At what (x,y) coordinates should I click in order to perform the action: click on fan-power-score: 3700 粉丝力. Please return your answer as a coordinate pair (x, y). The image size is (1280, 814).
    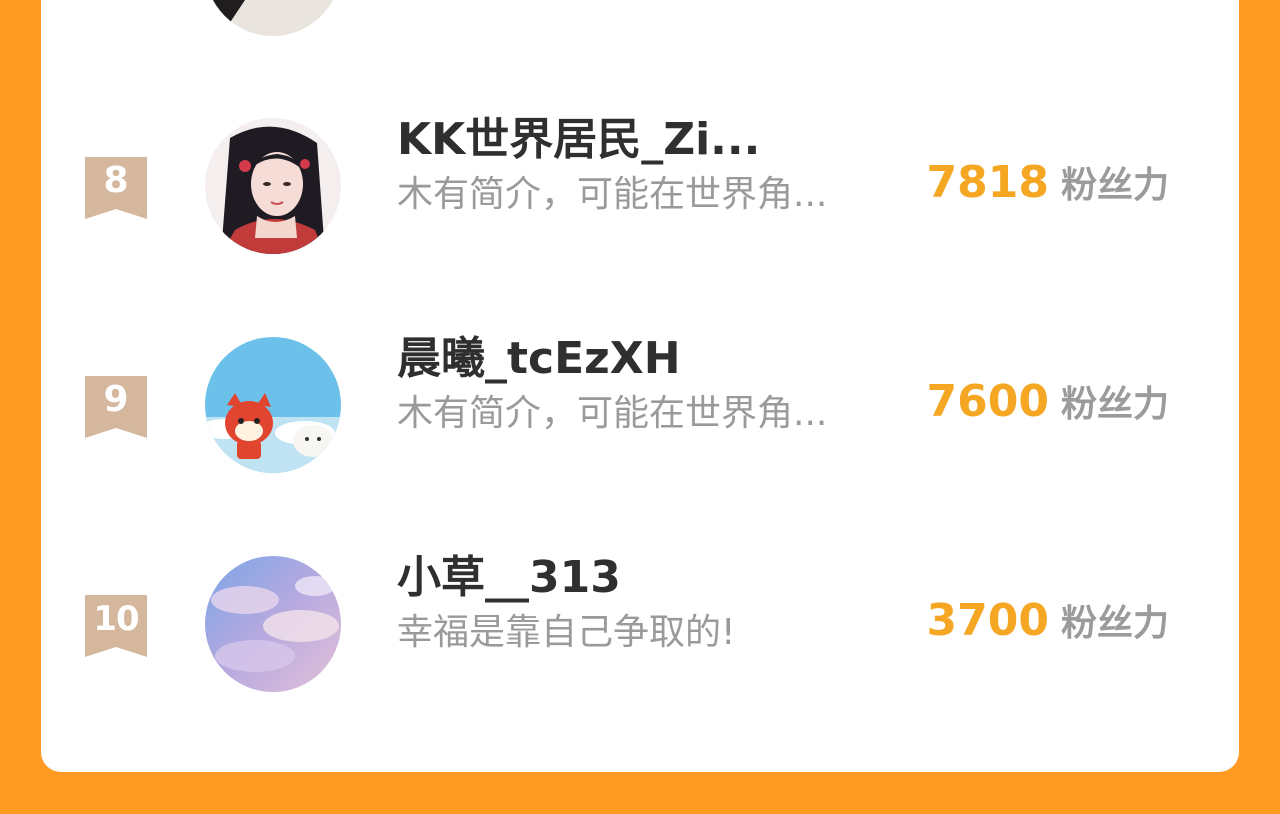
    Looking at the image, I should click on (1048, 625).